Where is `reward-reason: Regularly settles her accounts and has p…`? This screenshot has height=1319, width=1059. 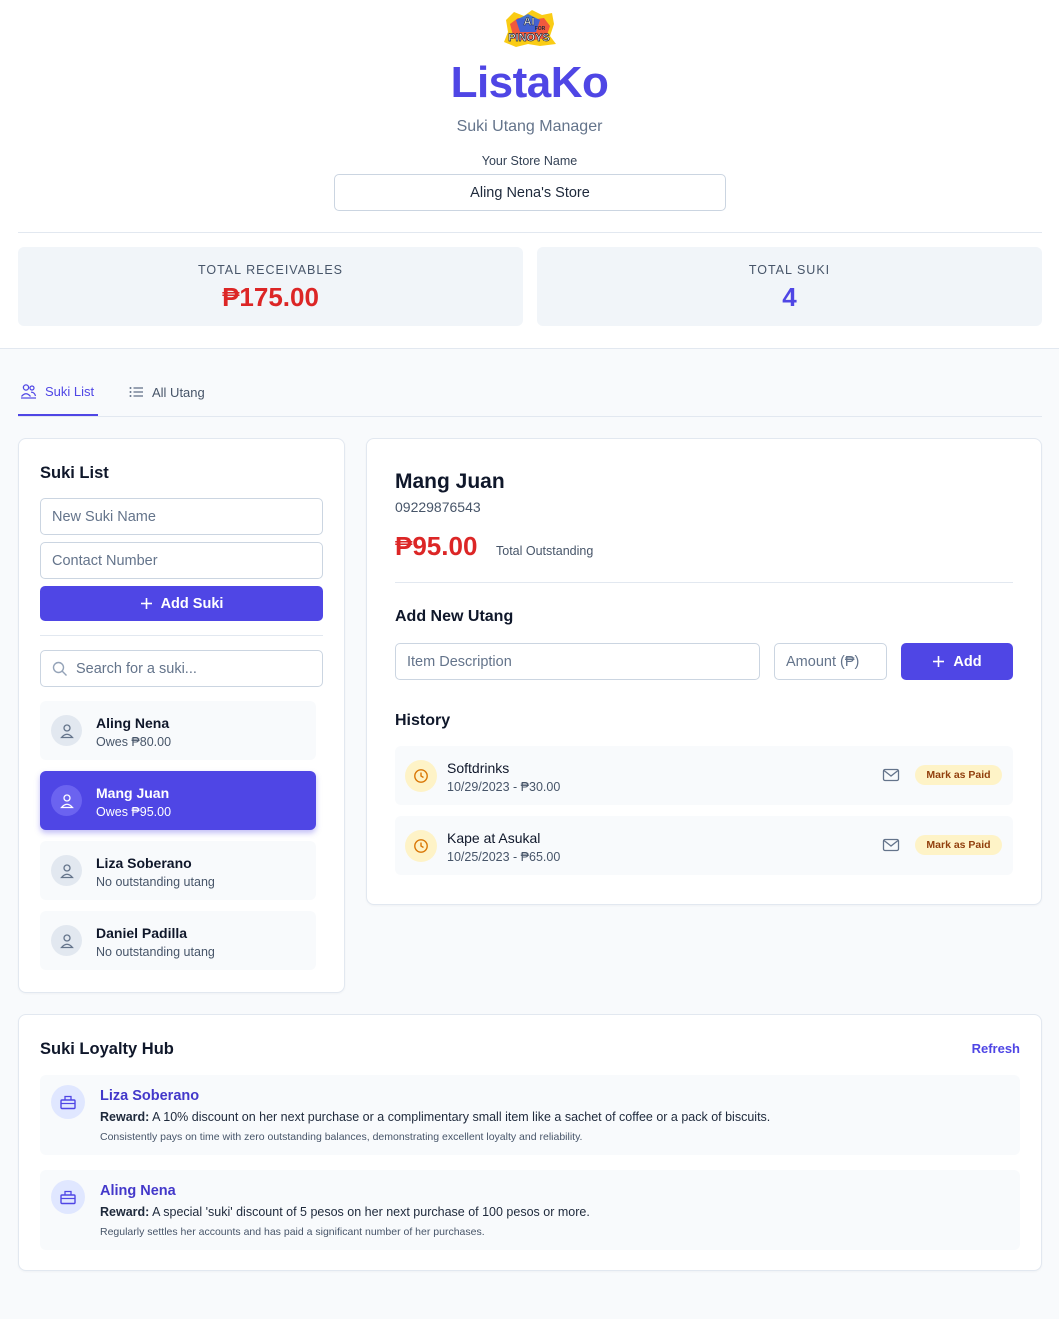
reward-reason: Regularly settles her accounts and has p… is located at coordinates (292, 1232).